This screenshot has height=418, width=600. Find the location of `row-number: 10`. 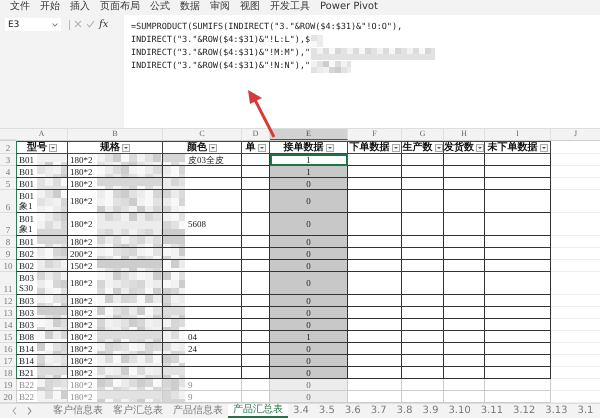

row-number: 10 is located at coordinates (8, 266).